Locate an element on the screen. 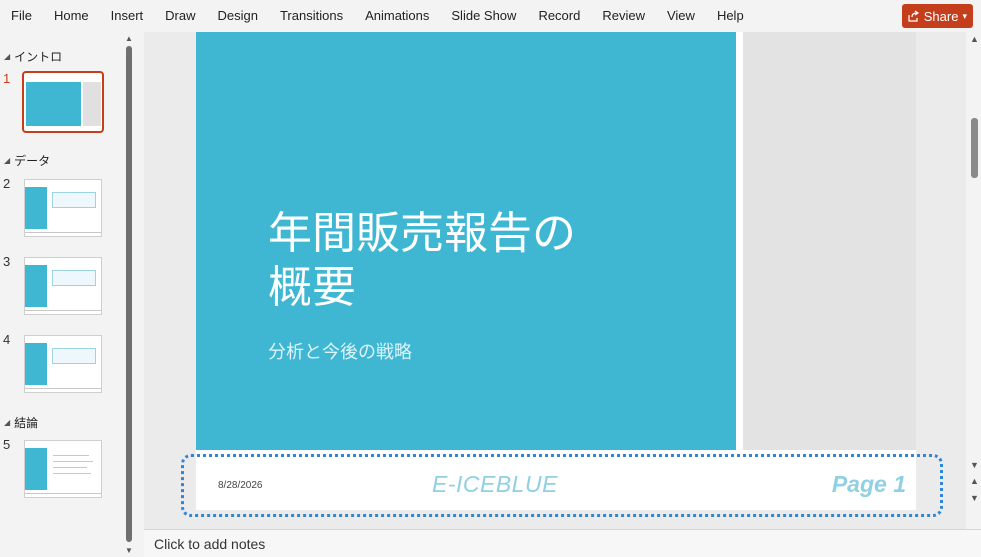  menu-record: Record is located at coordinates (559, 16).